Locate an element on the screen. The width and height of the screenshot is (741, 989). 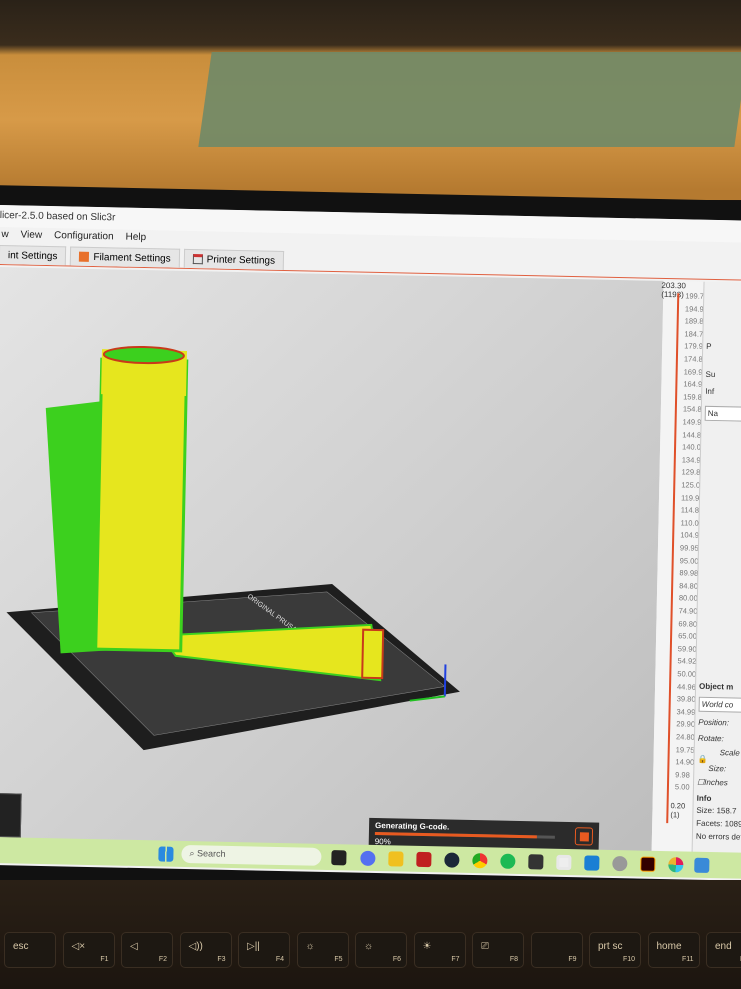
position-label: Position: is located at coordinates (714, 722).